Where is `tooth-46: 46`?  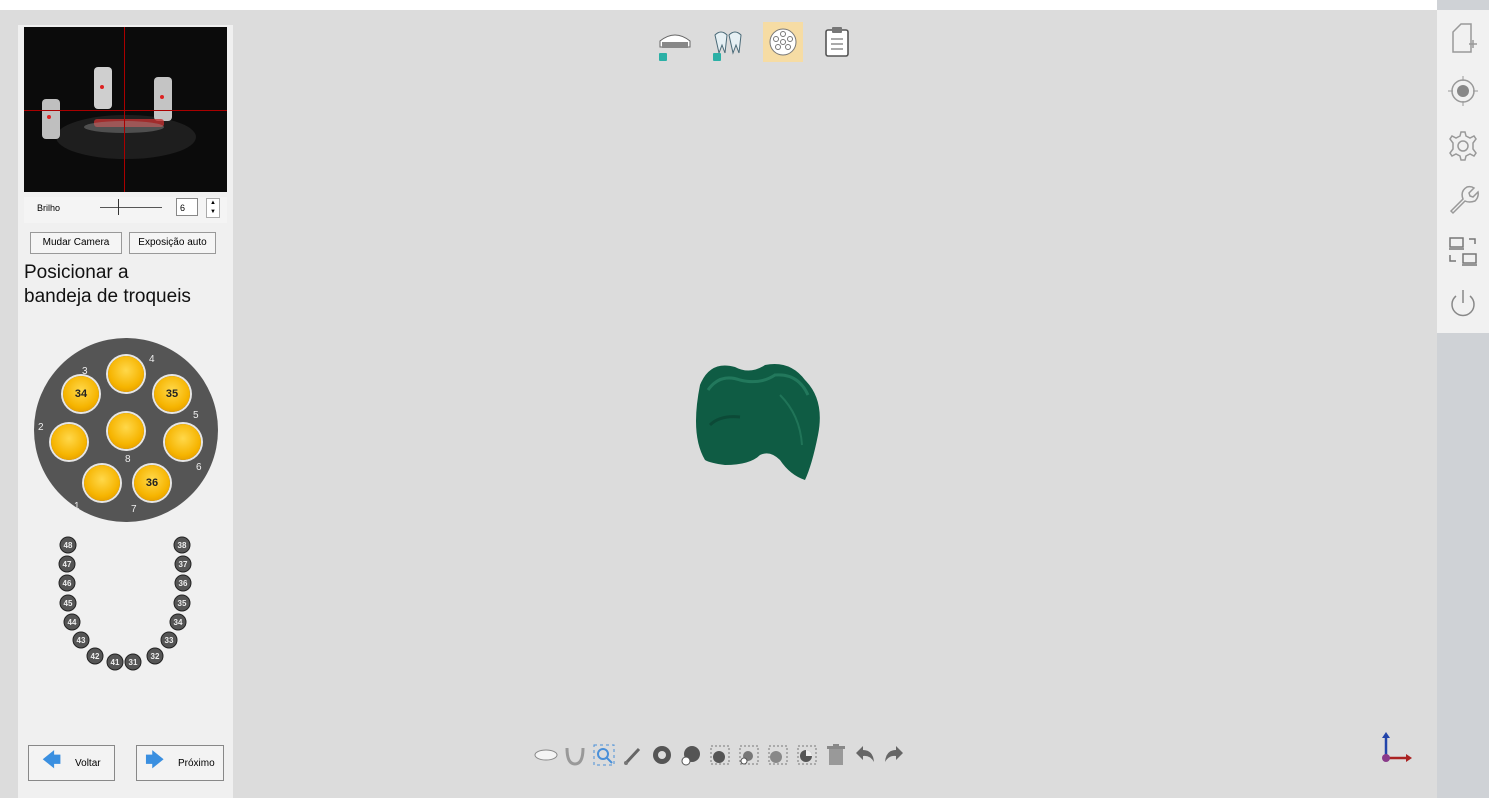
tooth-46: 46 is located at coordinates (67, 583).